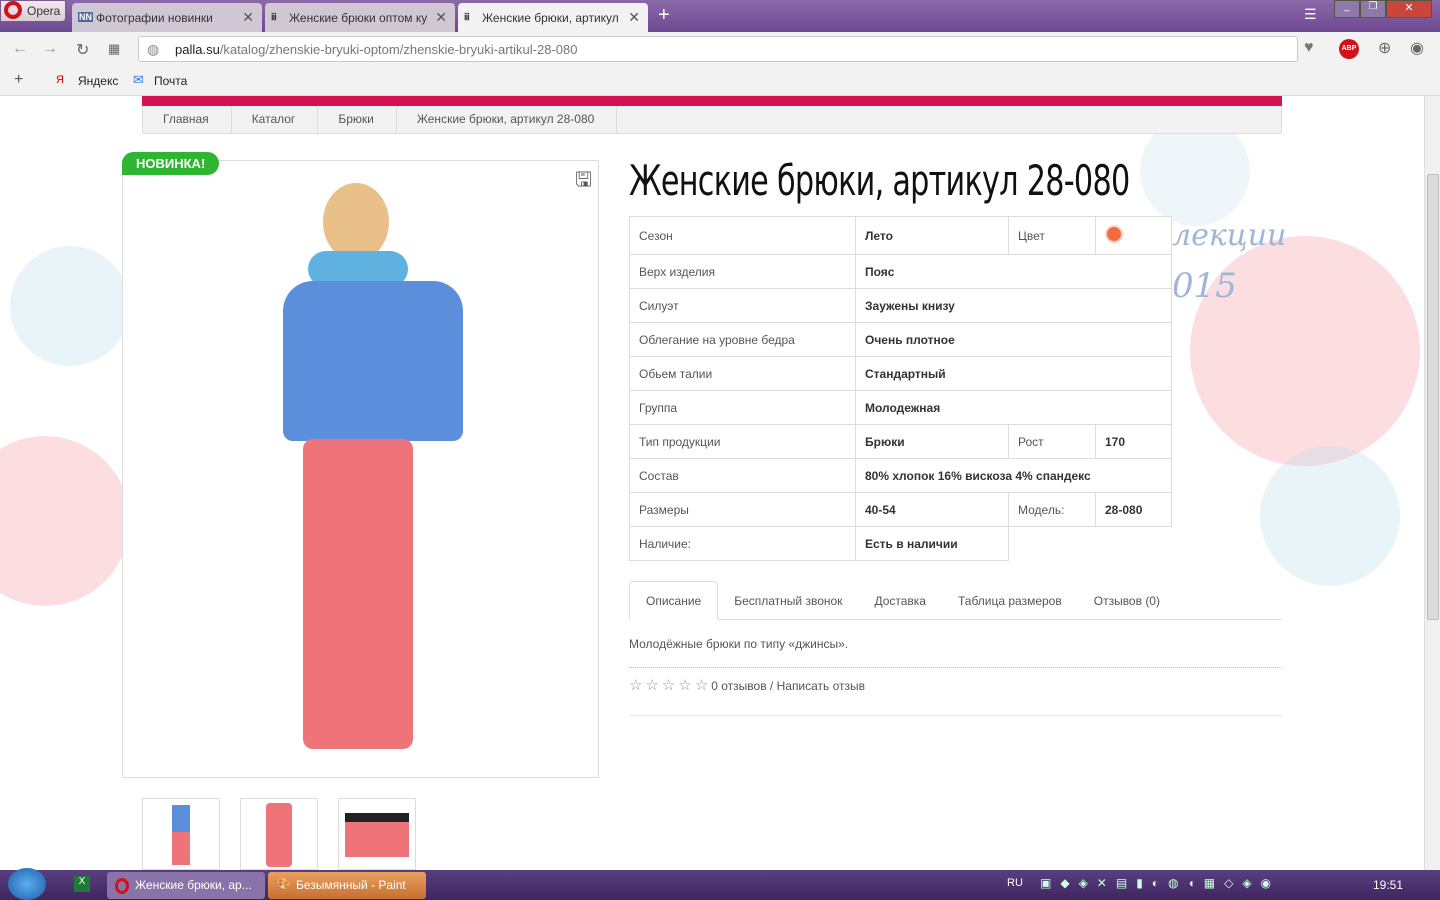 The width and height of the screenshot is (1440, 900). I want to click on table-row: Облегание на уровне бедра Очень плотное, so click(900, 339).